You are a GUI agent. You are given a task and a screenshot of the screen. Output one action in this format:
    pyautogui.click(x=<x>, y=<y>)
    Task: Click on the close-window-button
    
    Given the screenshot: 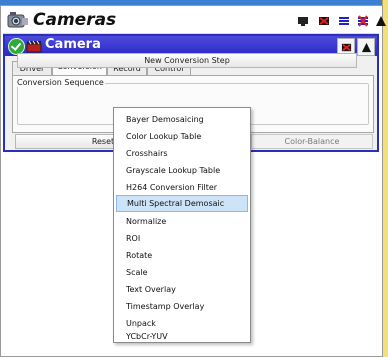 What is the action you would take?
    pyautogui.click(x=324, y=21)
    